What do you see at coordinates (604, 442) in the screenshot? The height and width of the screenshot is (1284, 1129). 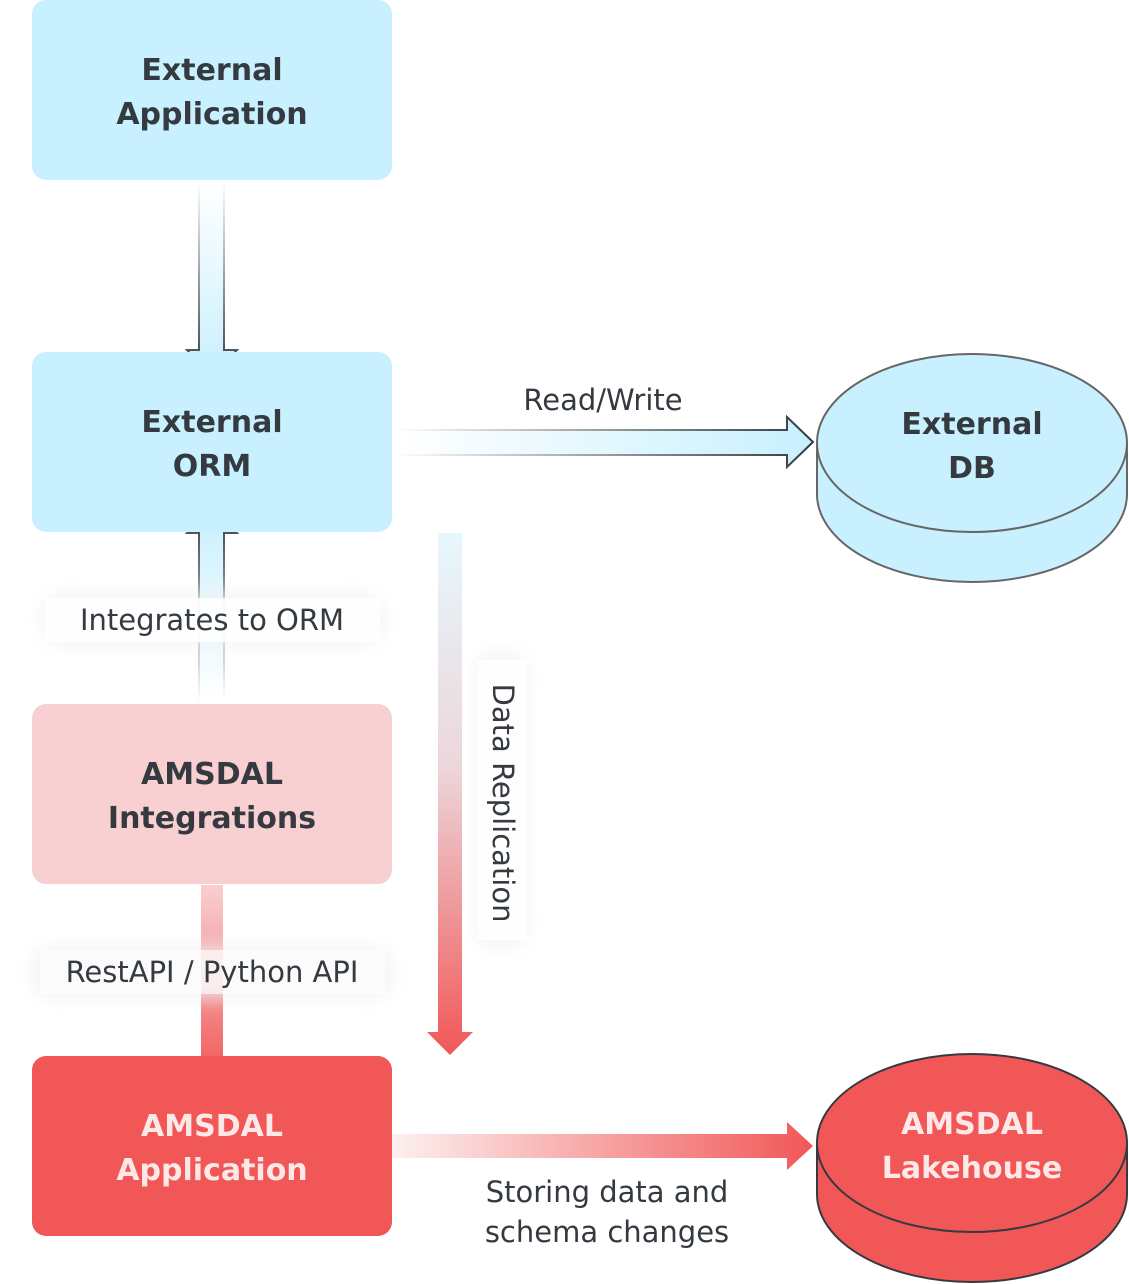 I see `arrow-orm-to-db` at bounding box center [604, 442].